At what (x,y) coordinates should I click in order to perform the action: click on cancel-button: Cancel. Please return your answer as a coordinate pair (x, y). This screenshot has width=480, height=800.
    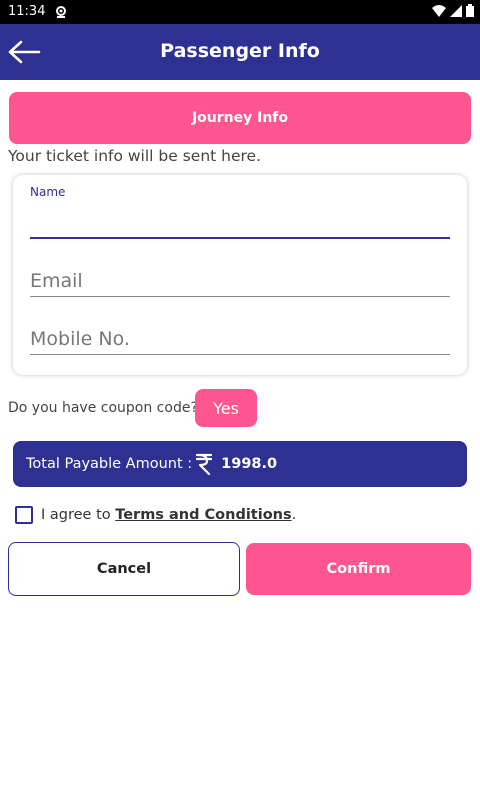
    Looking at the image, I should click on (124, 569).